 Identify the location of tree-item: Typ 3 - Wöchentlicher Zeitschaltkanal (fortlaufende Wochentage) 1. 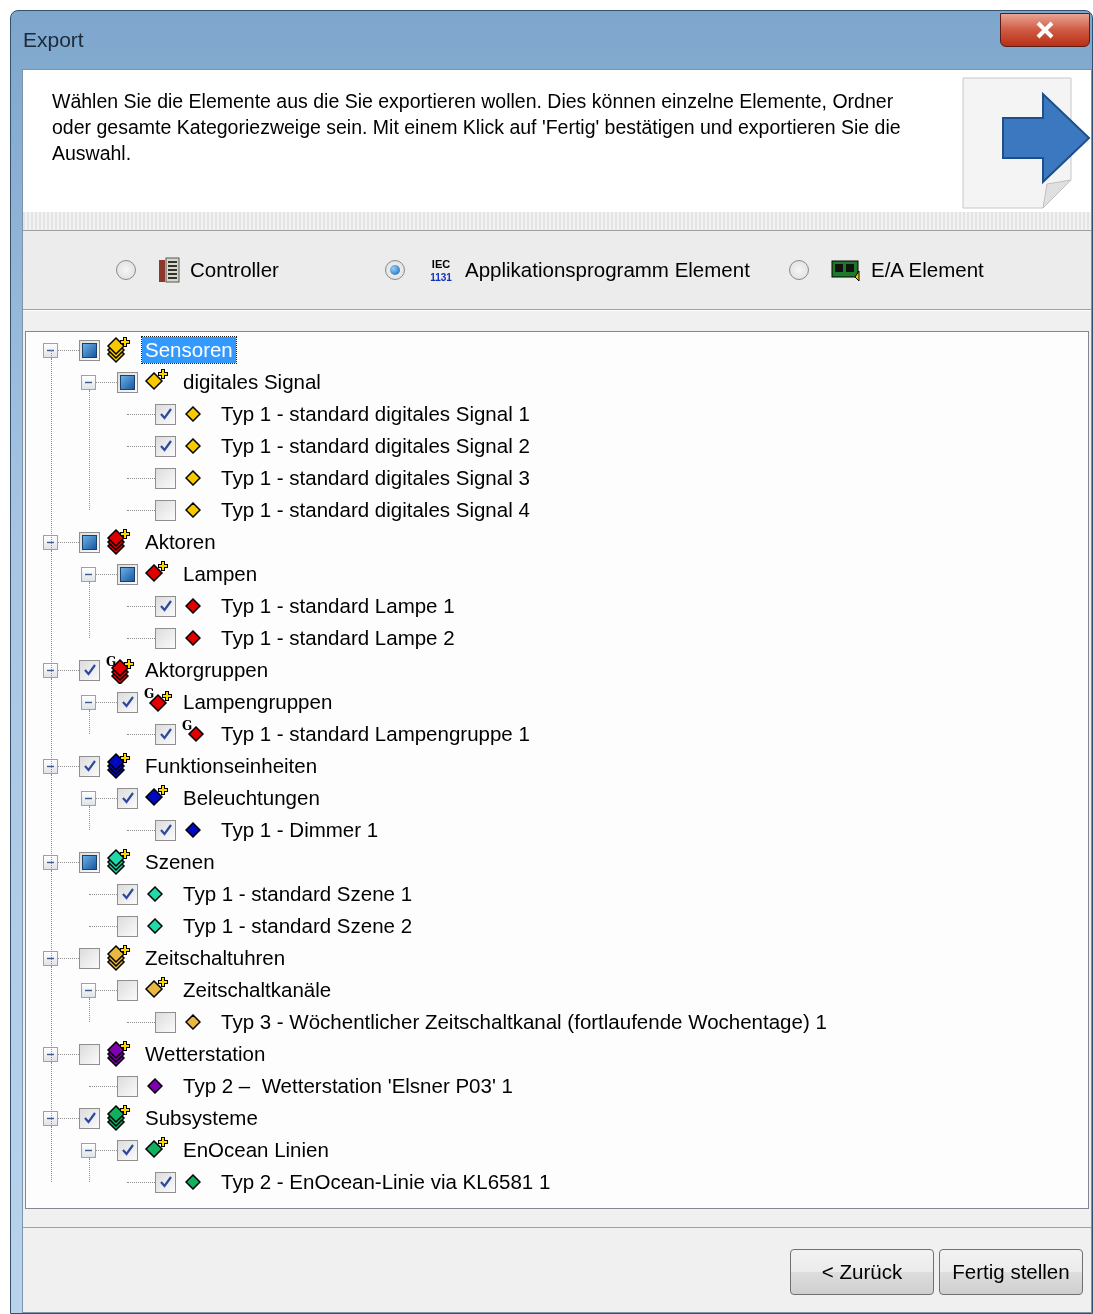
(524, 1022).